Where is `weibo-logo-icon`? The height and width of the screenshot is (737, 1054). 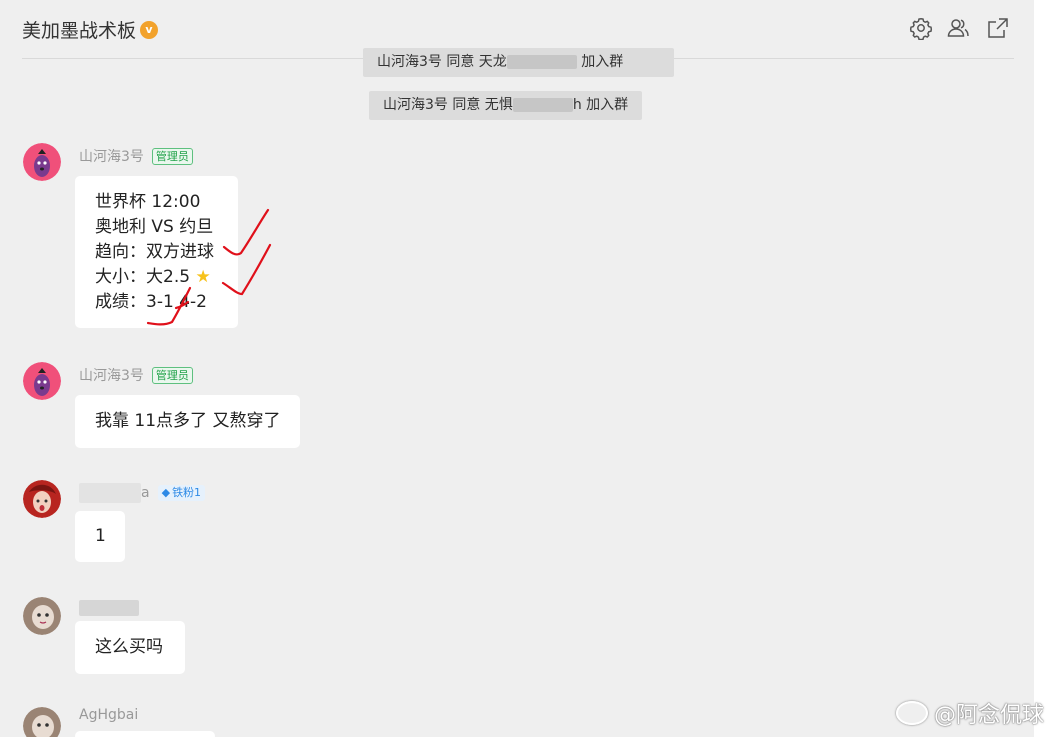
weibo-logo-icon is located at coordinates (911, 713).